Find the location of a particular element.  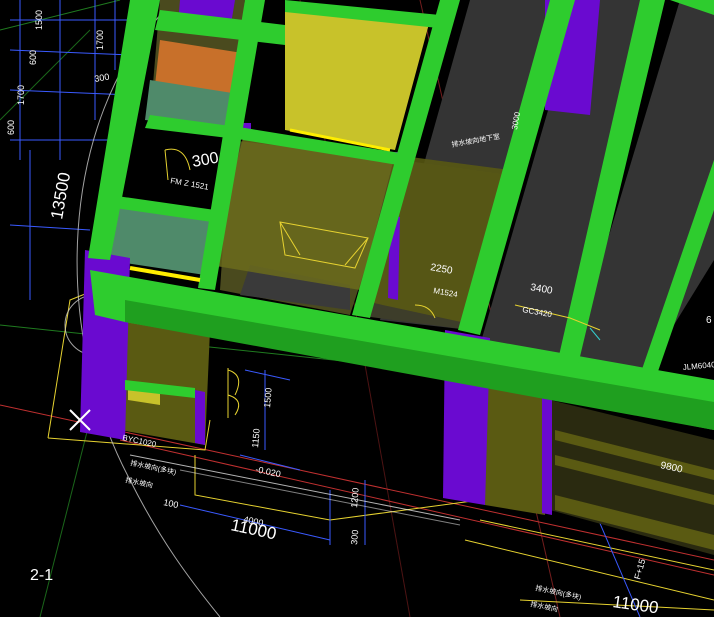

dim-600-b: 600 is located at coordinates (11, 127).